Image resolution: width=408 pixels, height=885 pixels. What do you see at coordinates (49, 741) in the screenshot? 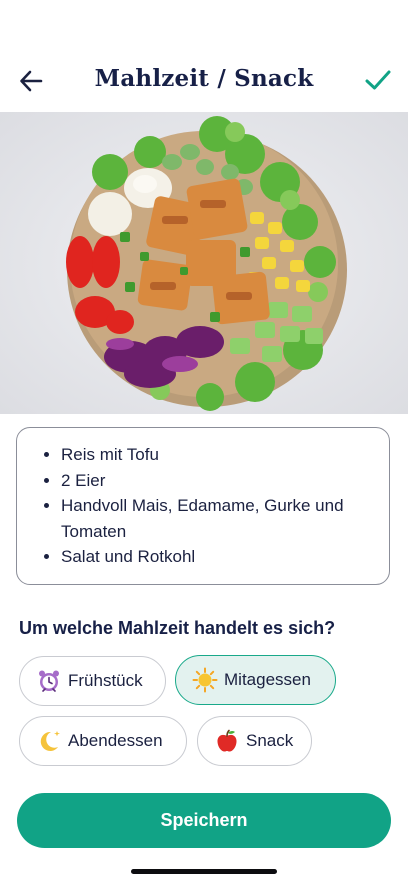
I see `moon-icon` at bounding box center [49, 741].